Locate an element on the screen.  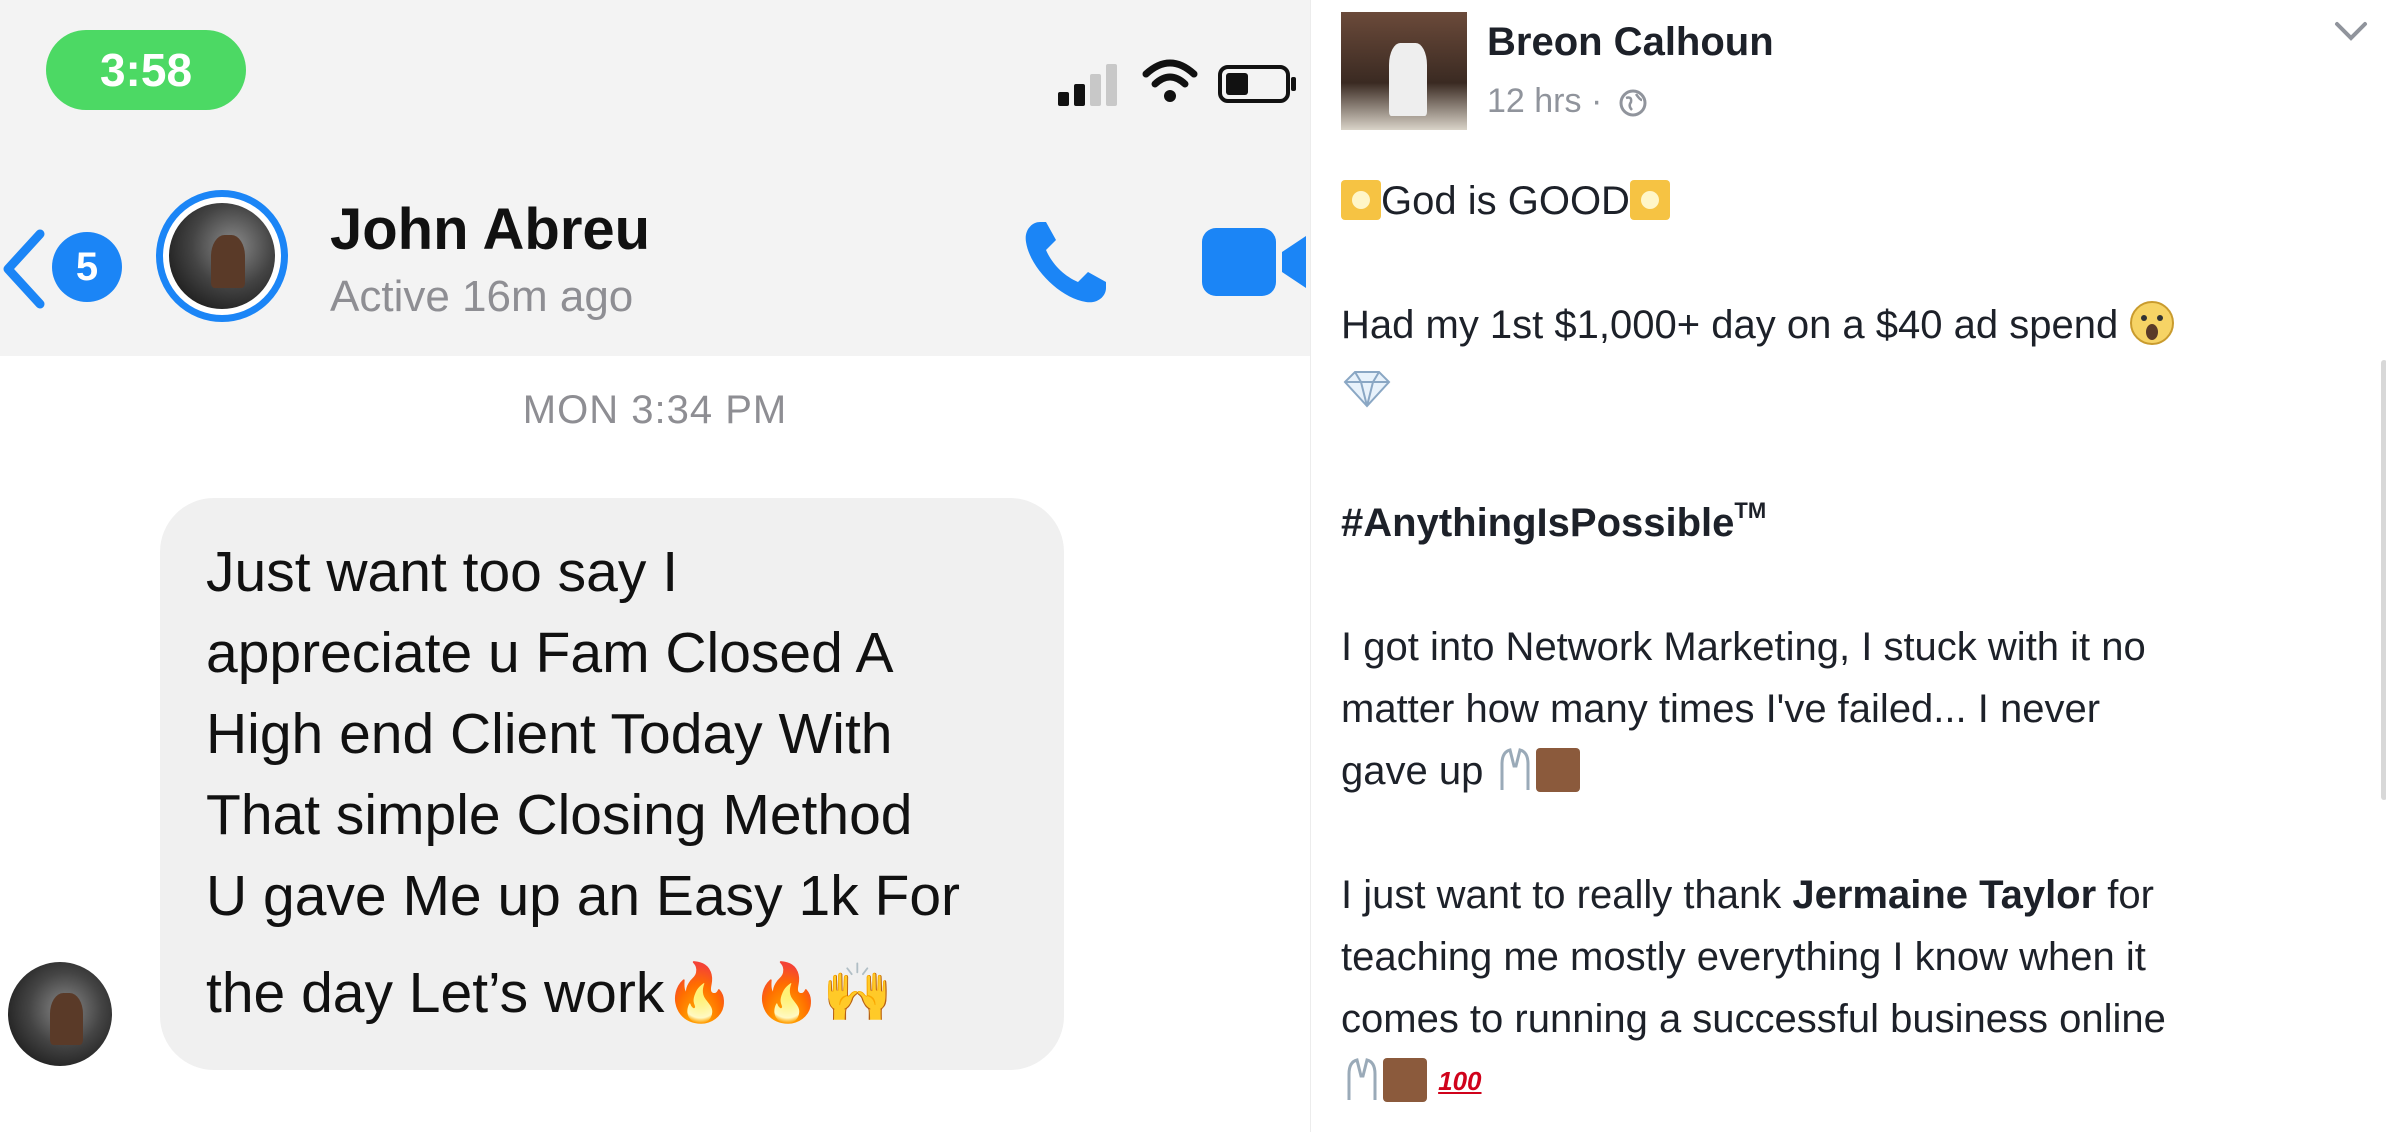
battery-icon is located at coordinates (1257, 84).